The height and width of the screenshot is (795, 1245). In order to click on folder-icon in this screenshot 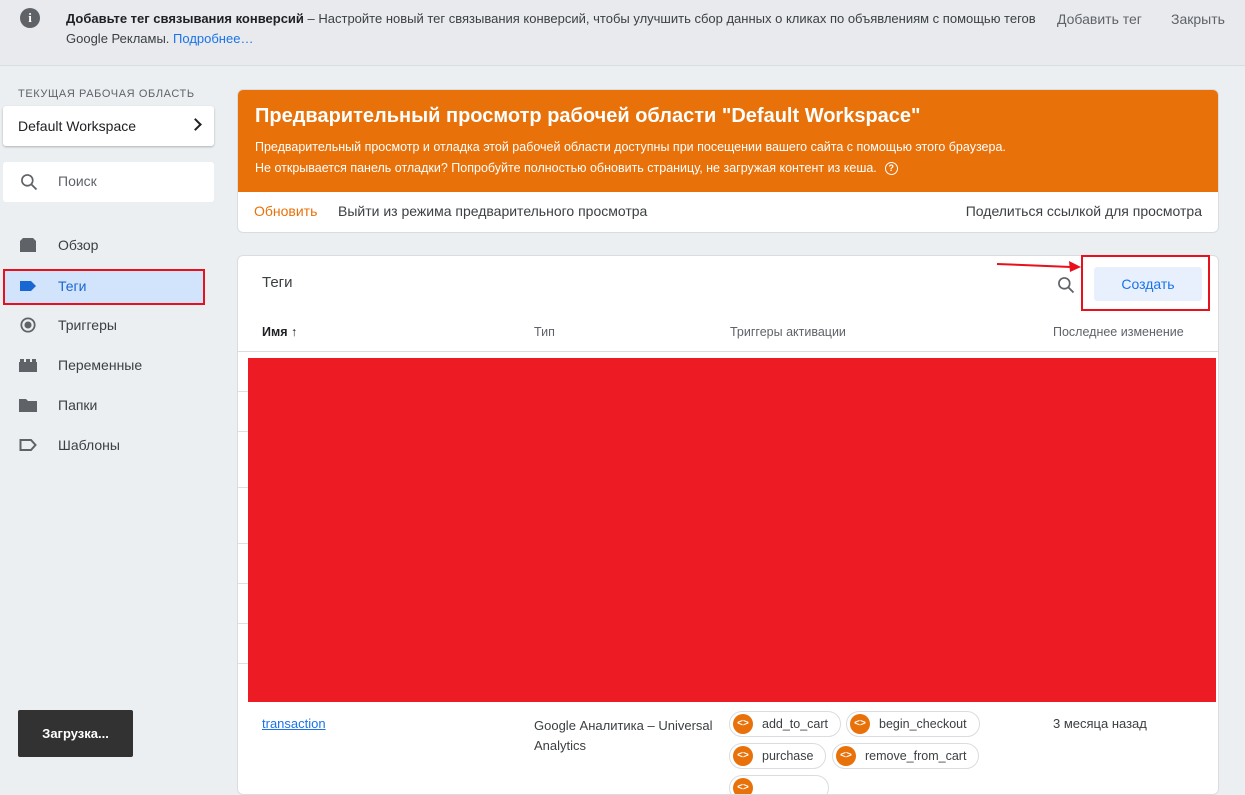, I will do `click(28, 405)`.